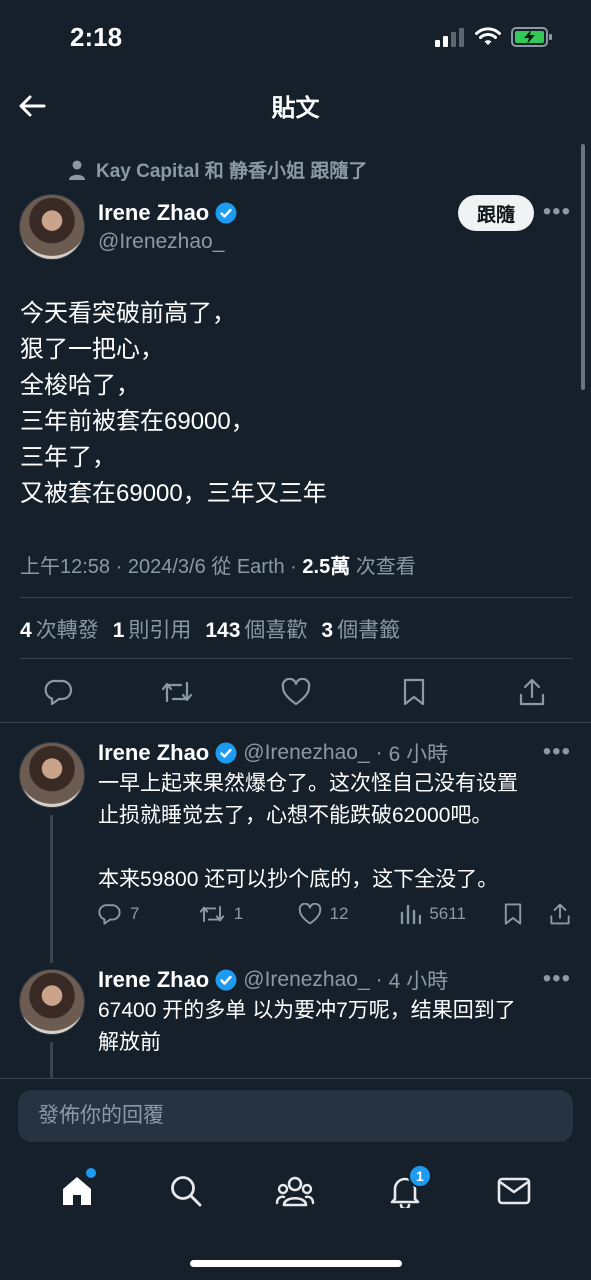 This screenshot has height=1280, width=591. What do you see at coordinates (59, 629) in the screenshot?
I see `retweets-stat: 4 次轉發` at bounding box center [59, 629].